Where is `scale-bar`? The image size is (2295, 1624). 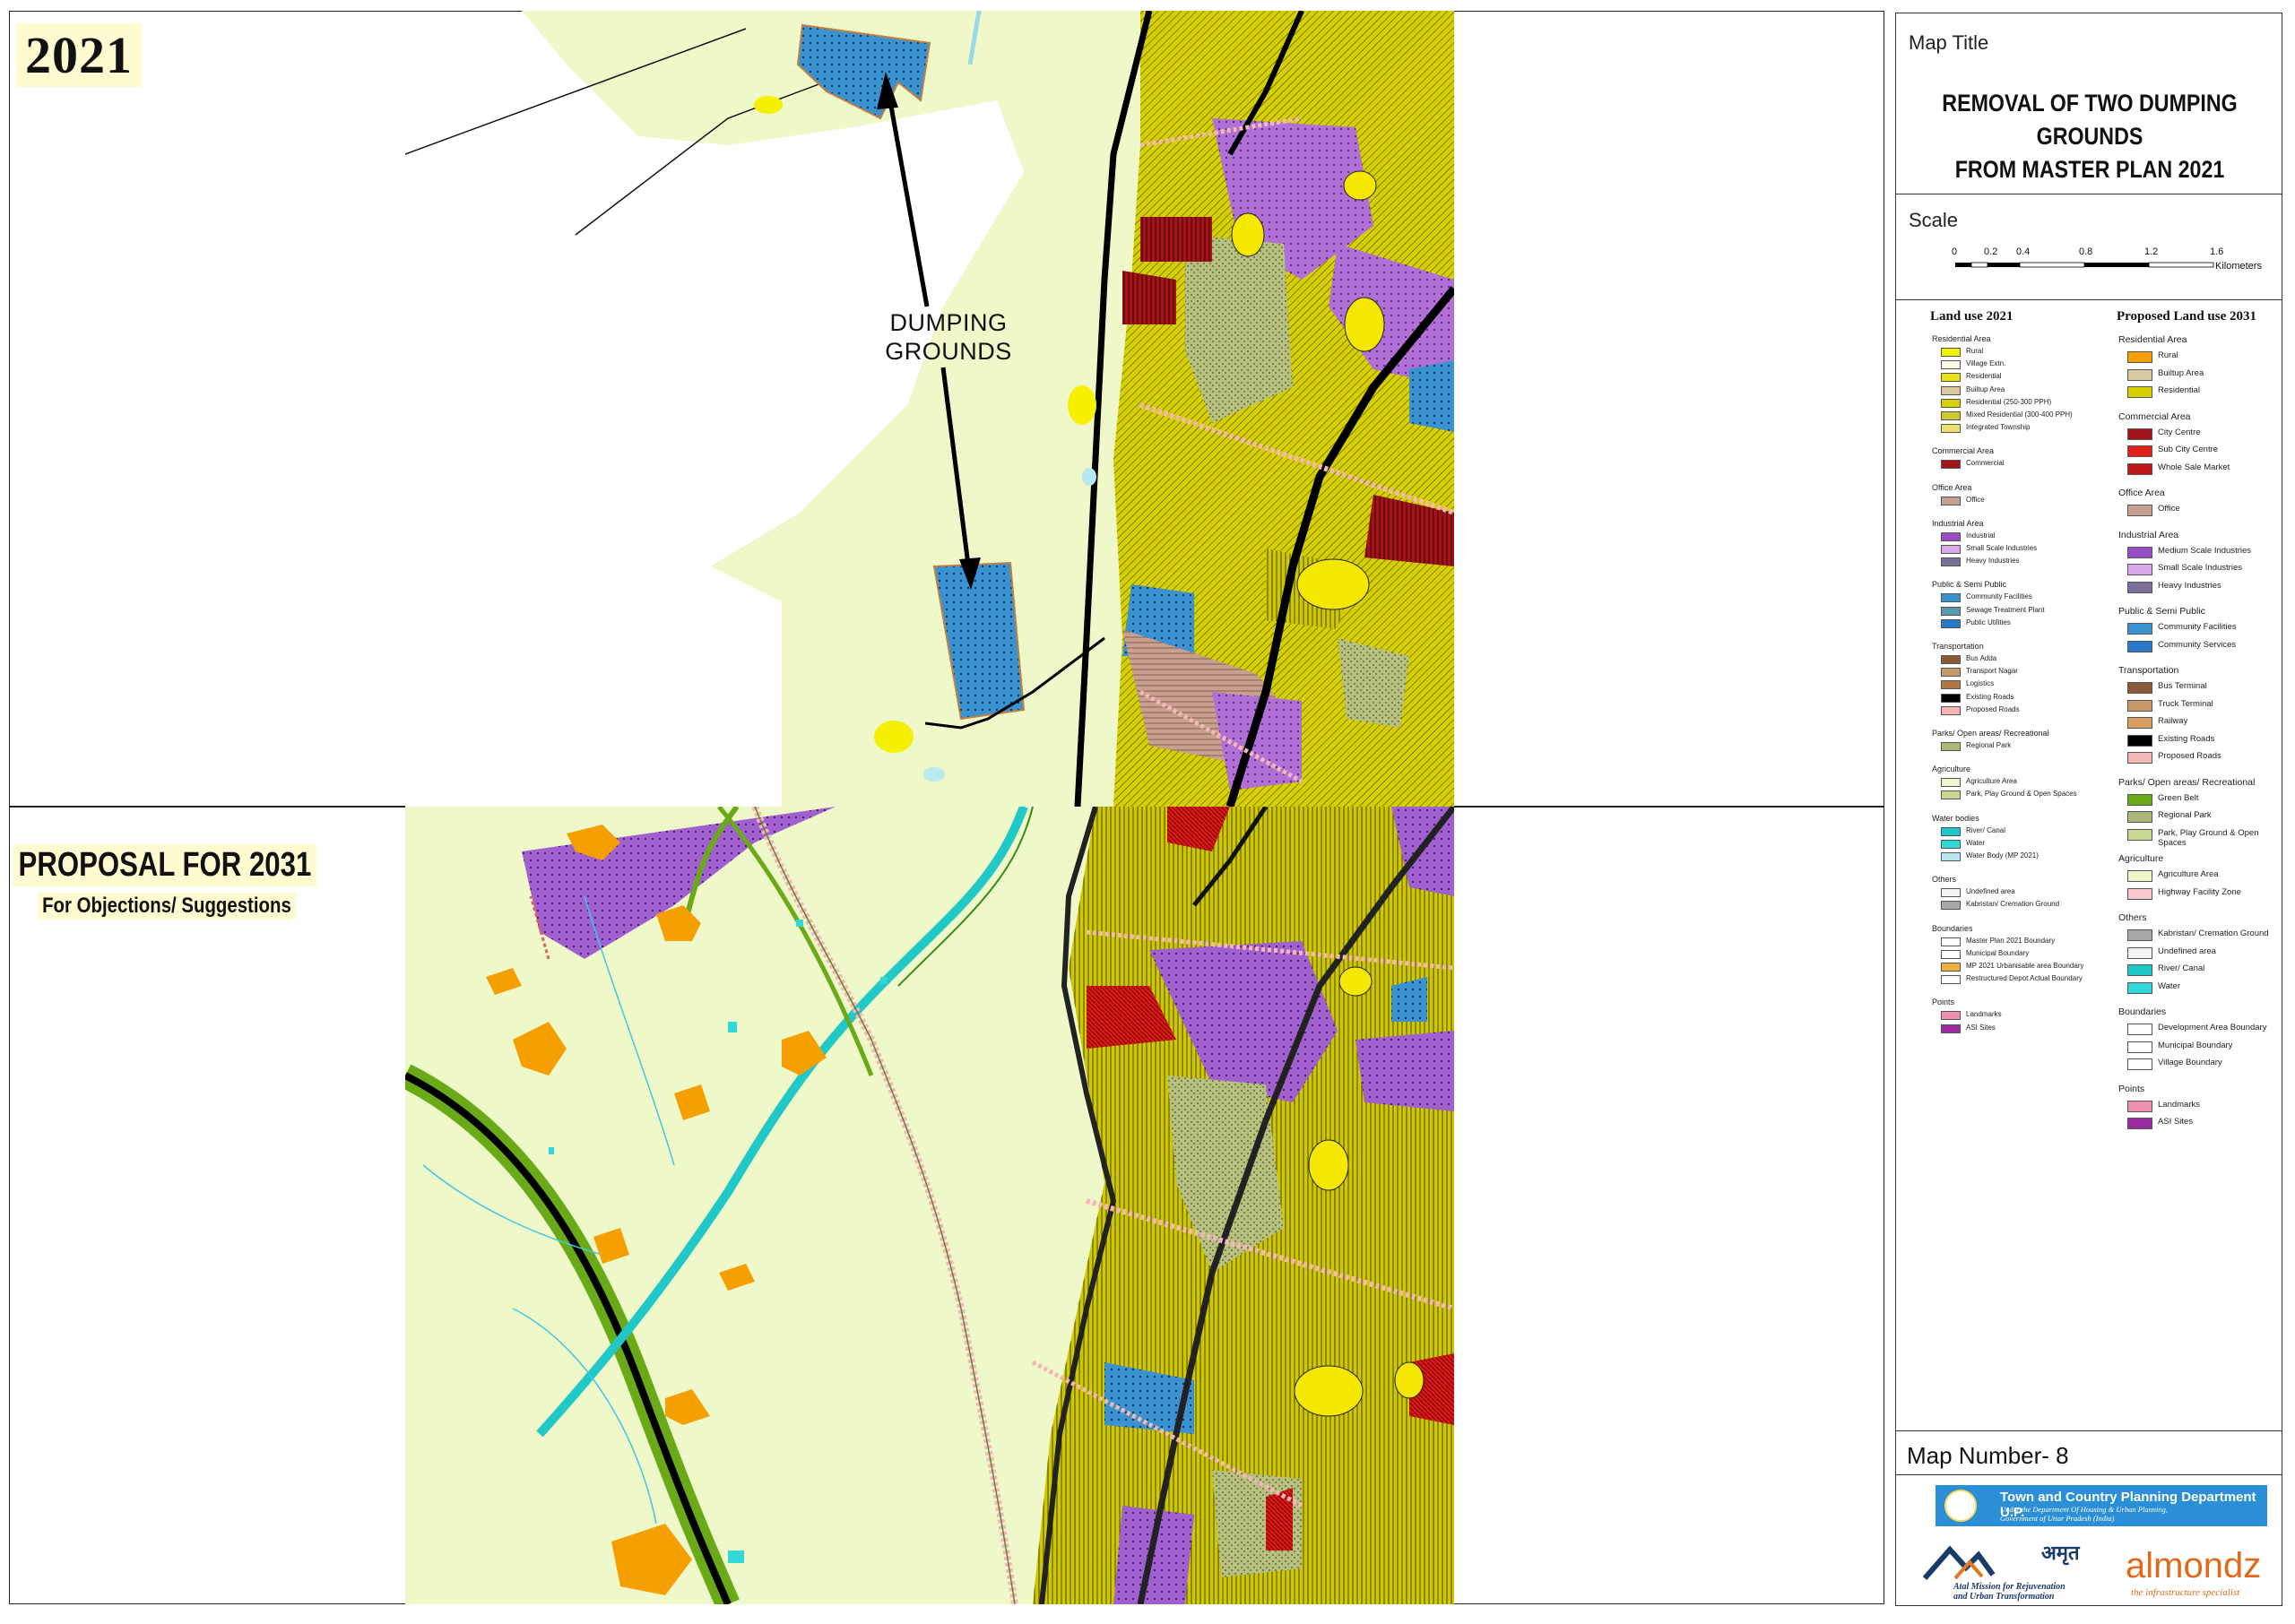
scale-bar is located at coordinates (2084, 265).